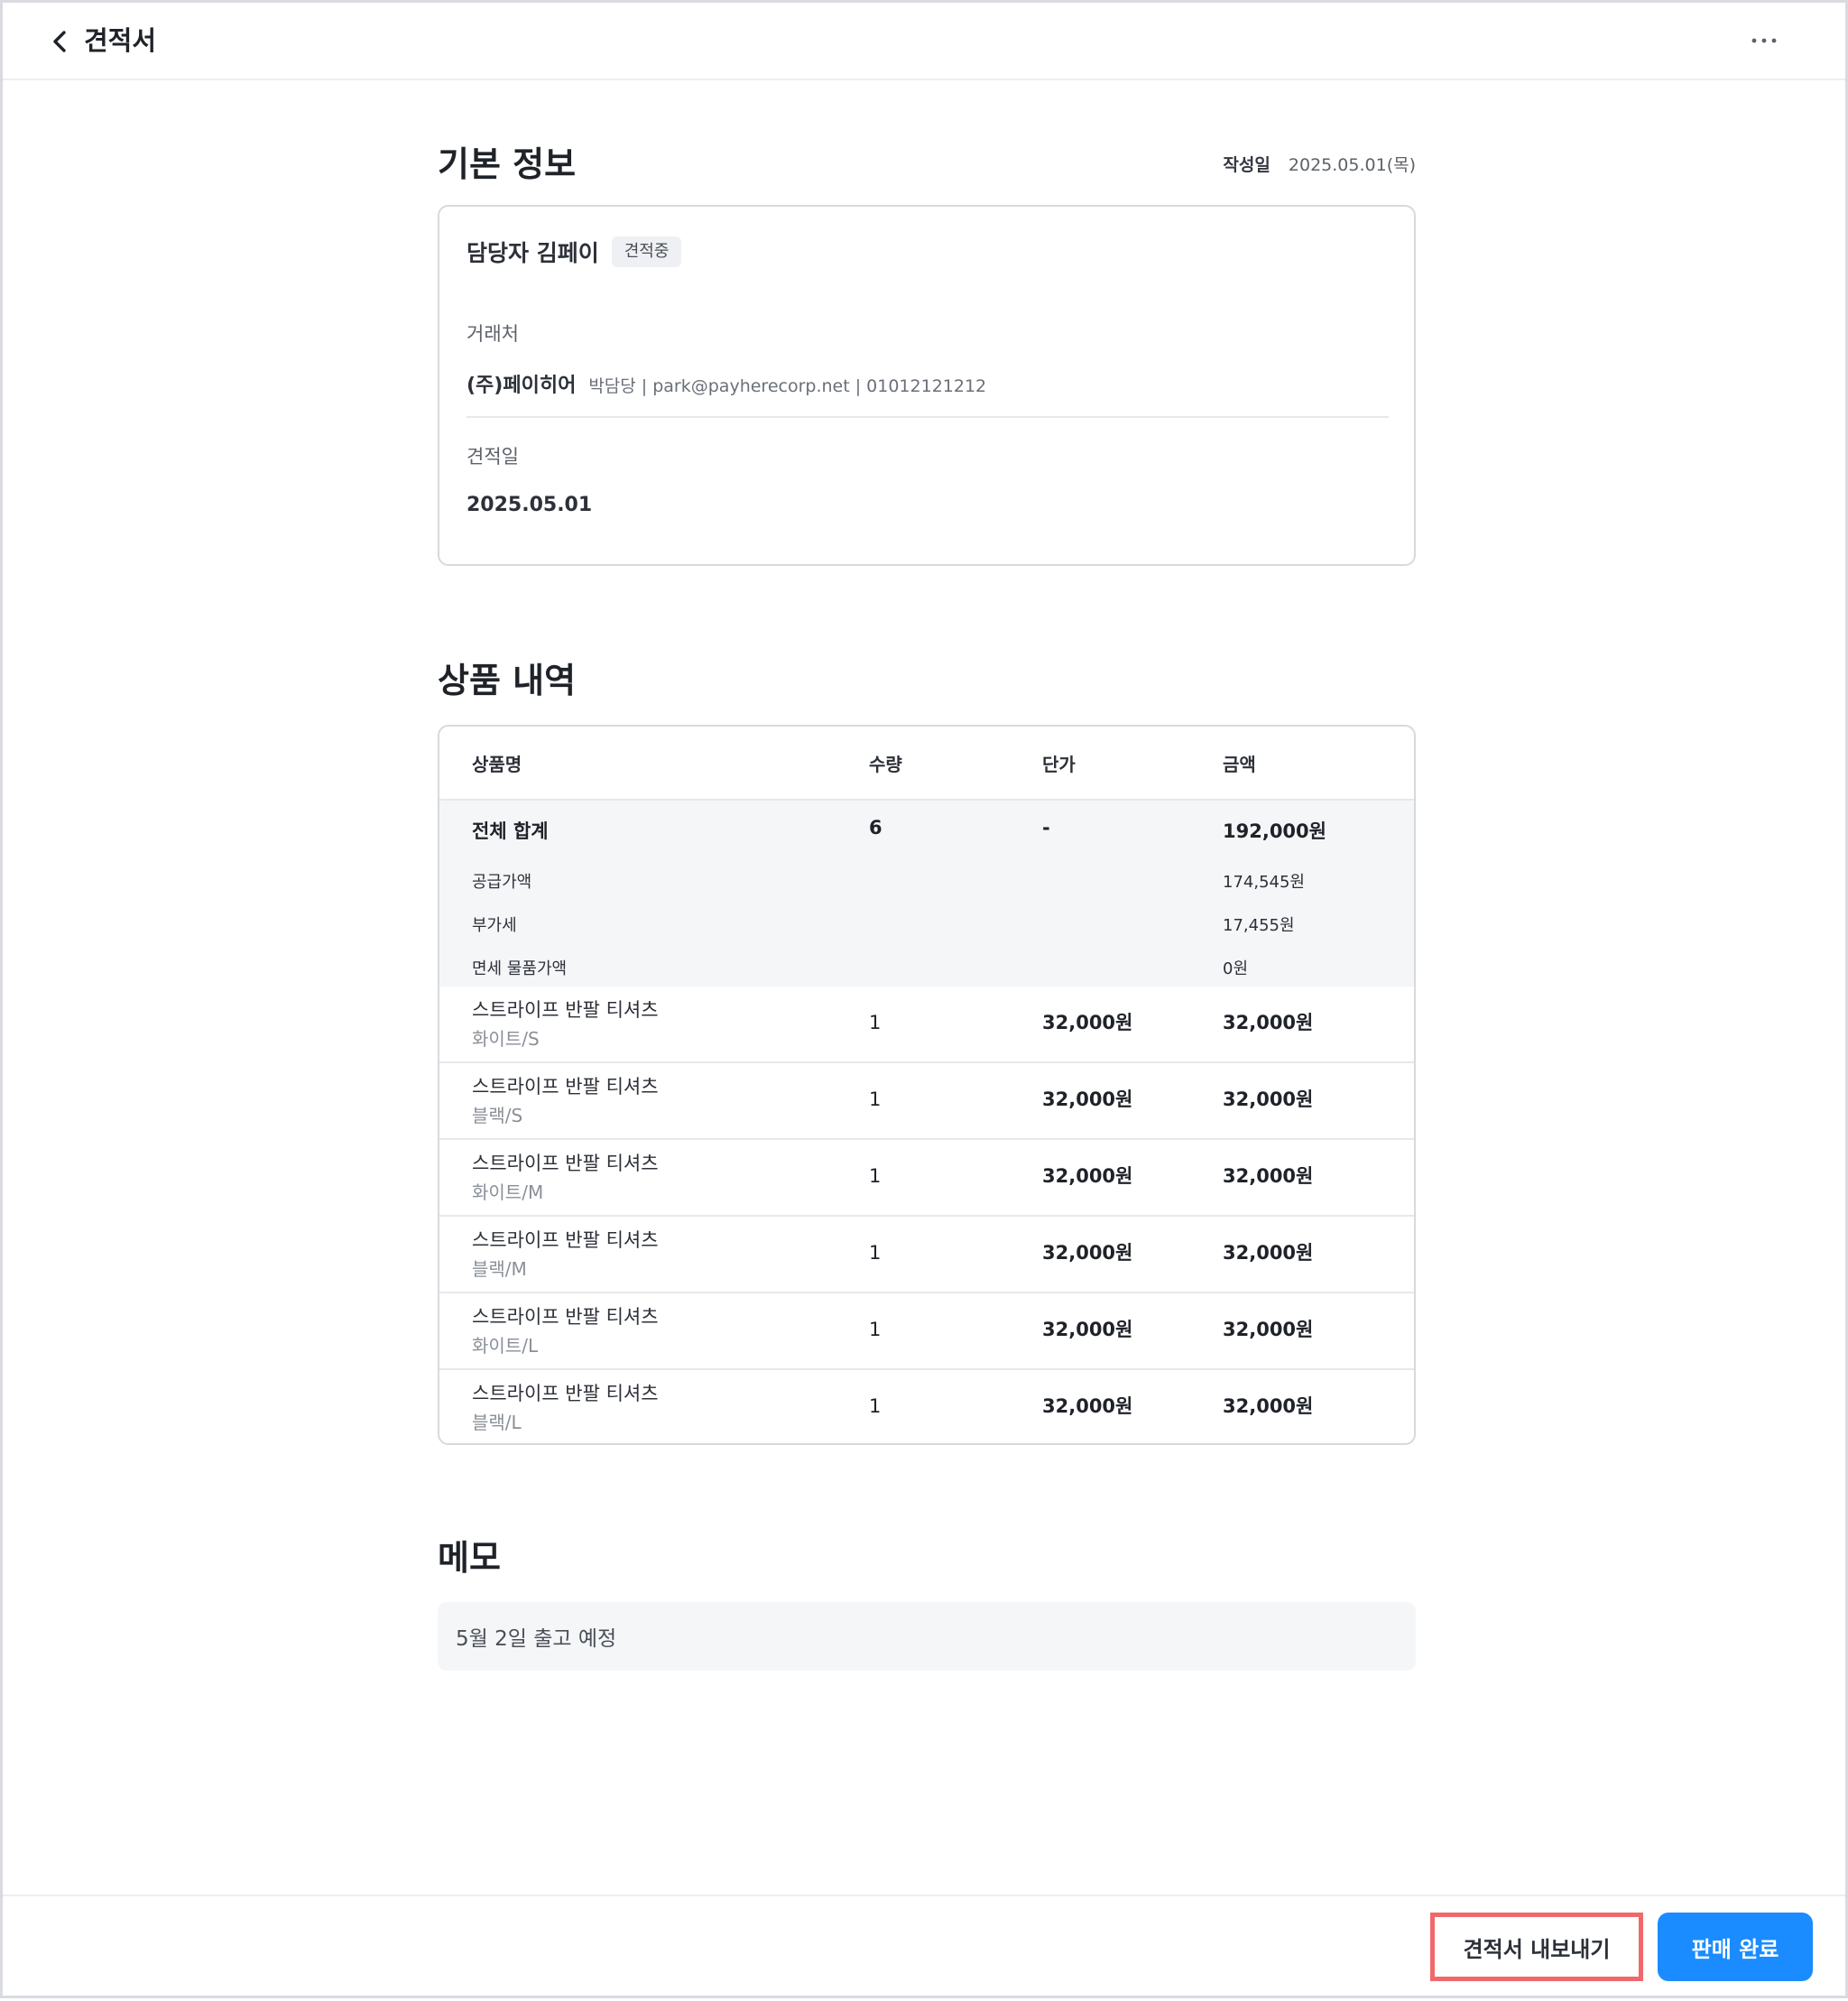 The image size is (1848, 2001). What do you see at coordinates (505, 1346) in the screenshot?
I see `product-option: 화이트/L` at bounding box center [505, 1346].